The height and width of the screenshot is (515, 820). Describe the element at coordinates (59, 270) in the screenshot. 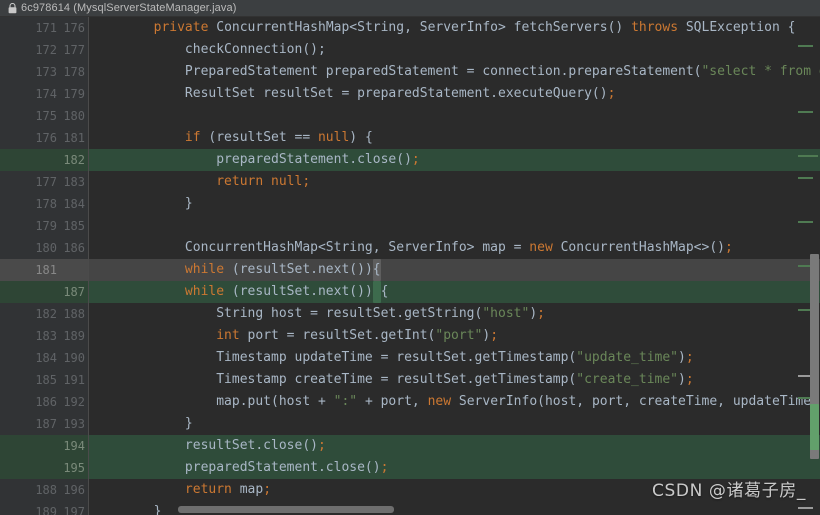

I see `line-number-gutter: 181` at that location.